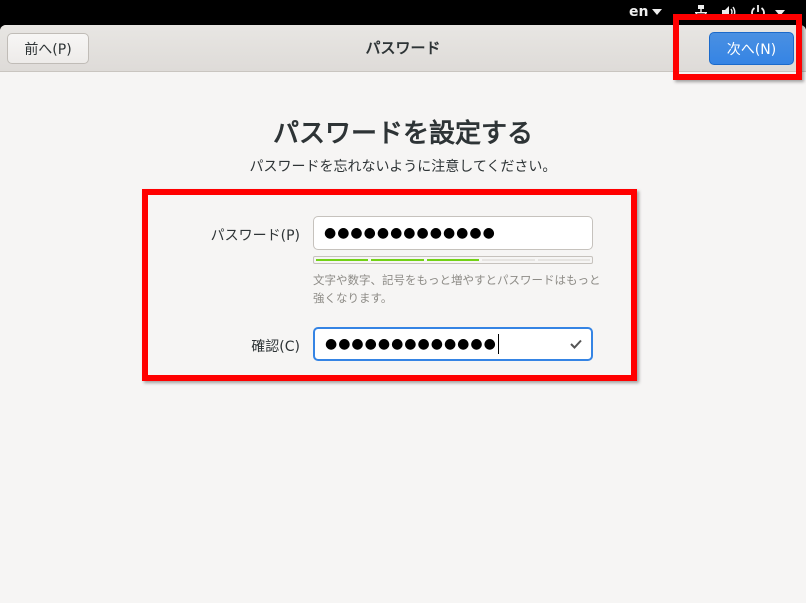 This screenshot has height=603, width=806. What do you see at coordinates (411, 344) in the screenshot?
I see `confirm-value: ●●●●●●●●●●●●●` at bounding box center [411, 344].